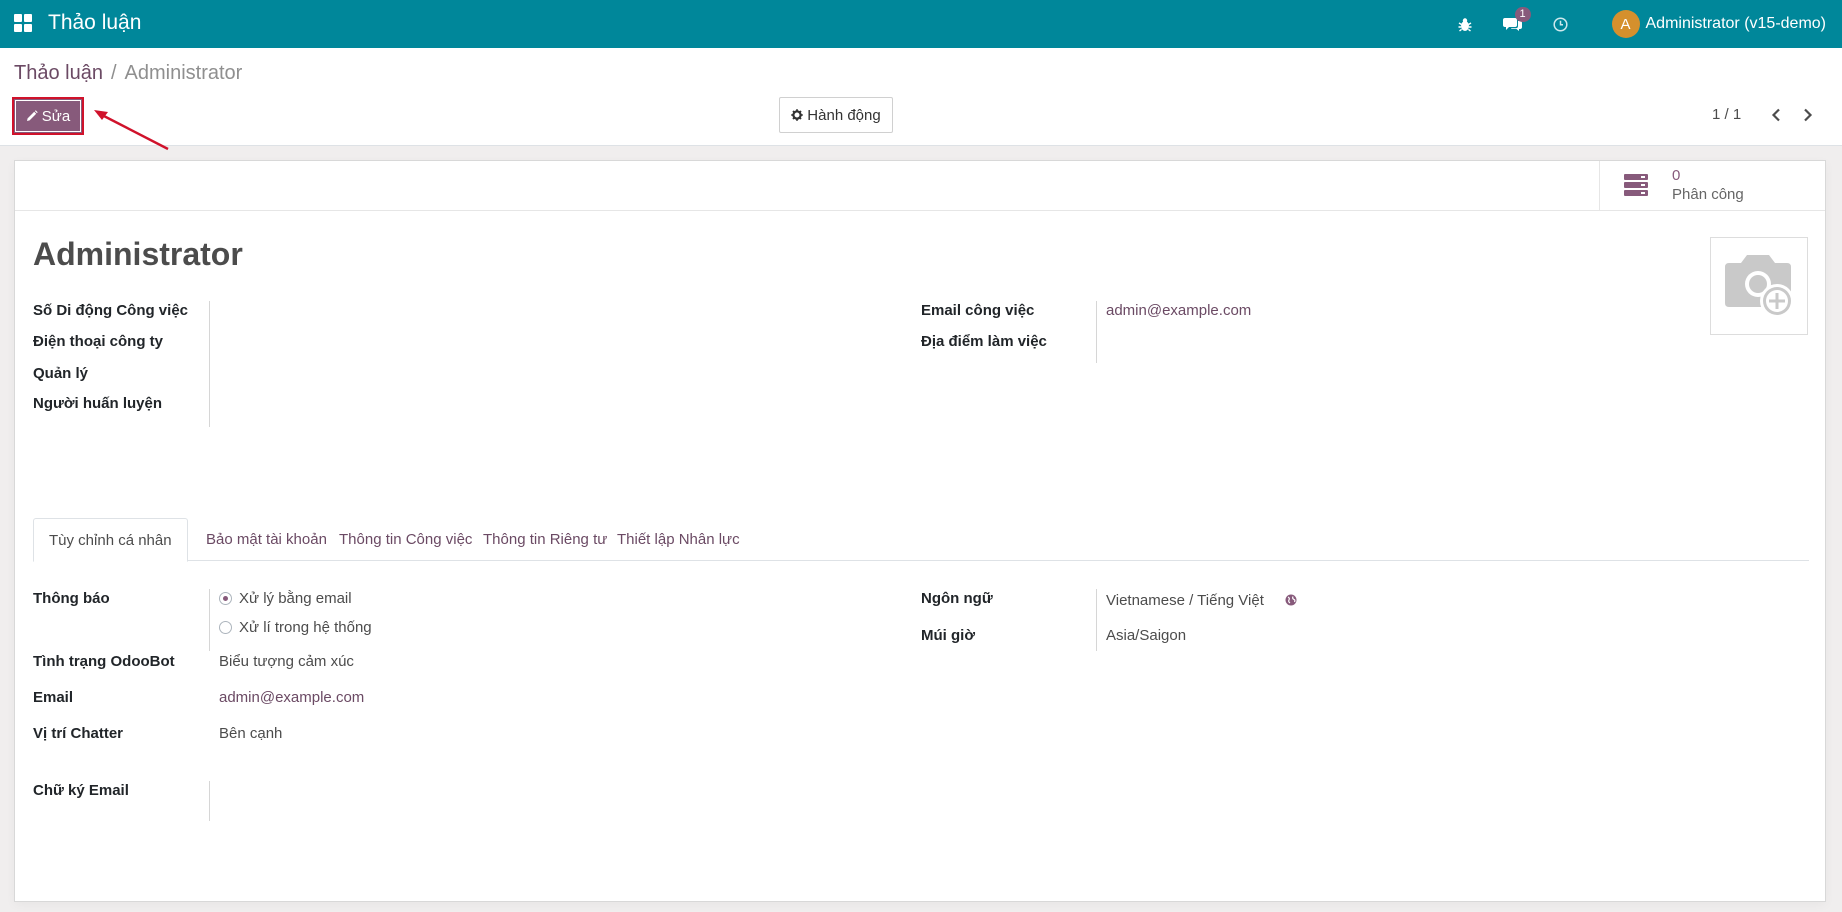 This screenshot has height=912, width=1842. Describe the element at coordinates (948, 635) in the screenshot. I see `timezone-label: Múi giờ` at that location.